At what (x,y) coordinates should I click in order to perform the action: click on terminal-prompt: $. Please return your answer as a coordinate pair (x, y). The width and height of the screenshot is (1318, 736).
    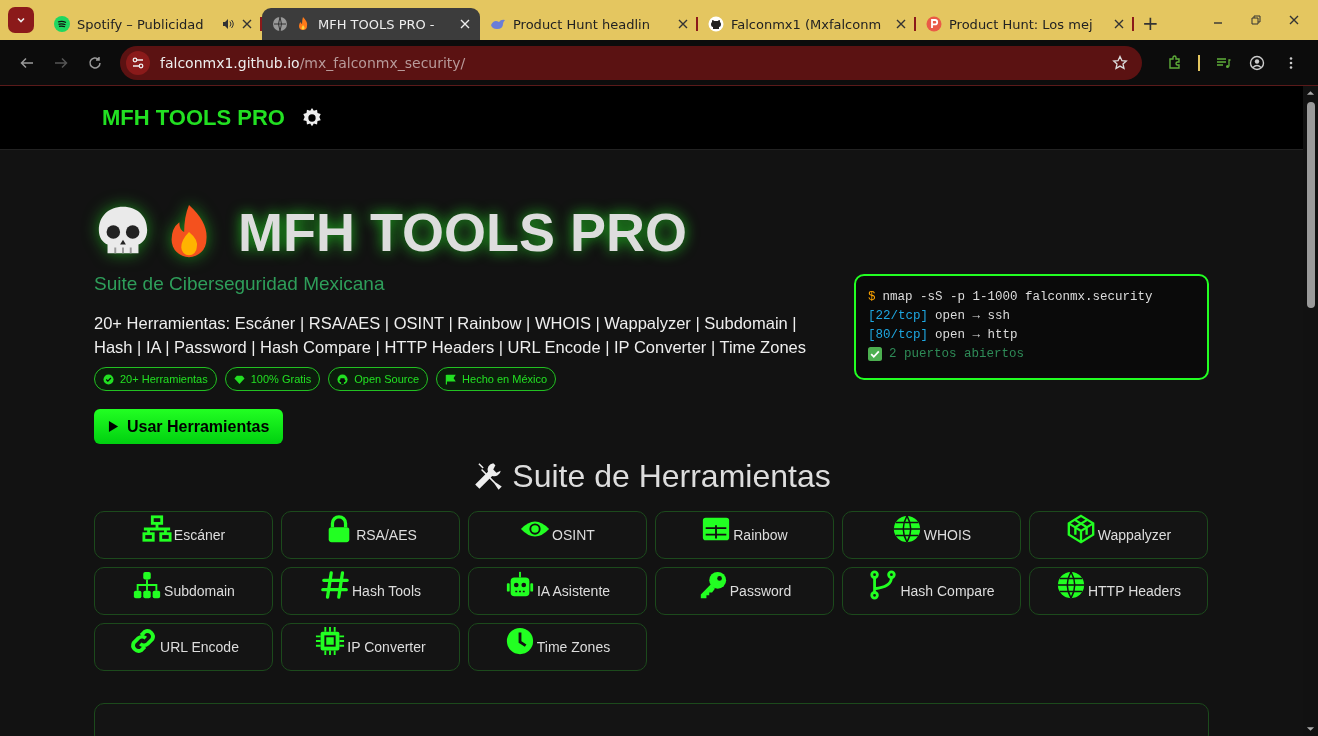
    Looking at the image, I should click on (872, 297).